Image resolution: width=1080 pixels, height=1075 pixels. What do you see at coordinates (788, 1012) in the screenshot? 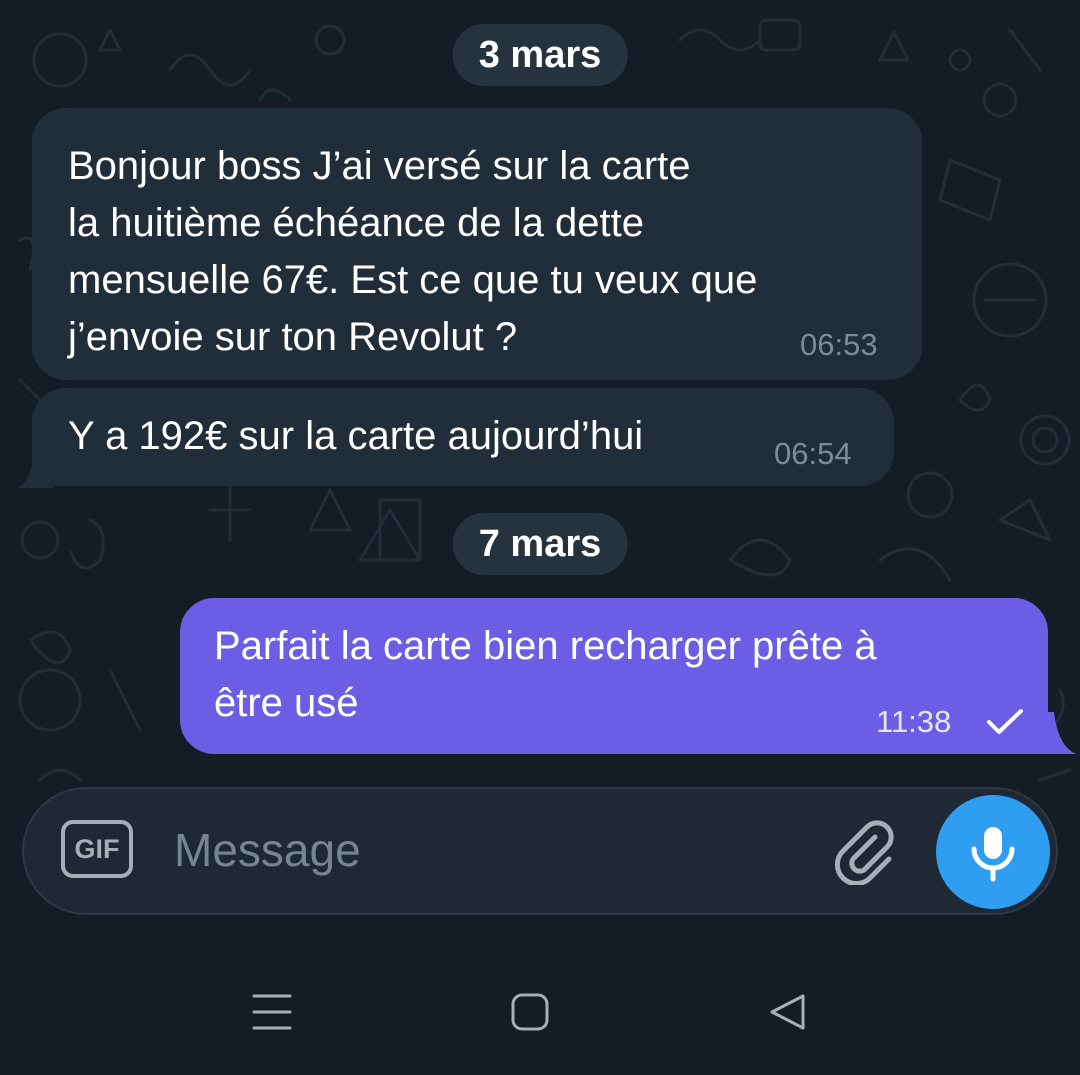
I see `back-triangle-icon` at bounding box center [788, 1012].